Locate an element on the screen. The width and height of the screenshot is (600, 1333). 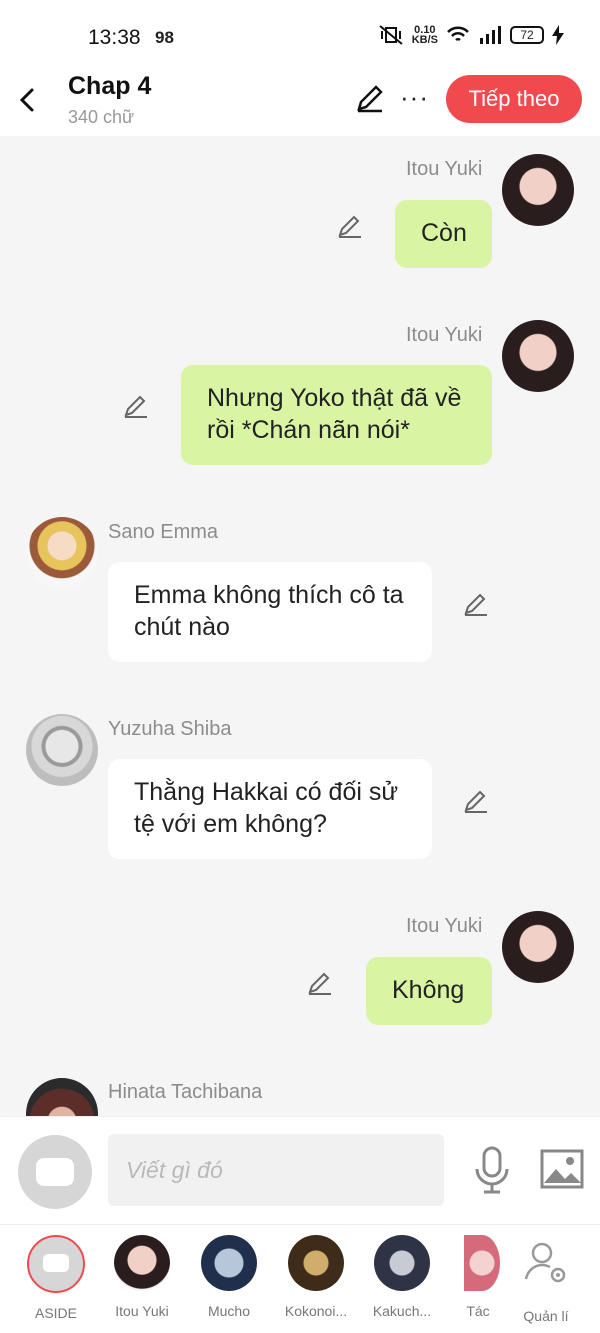
image-icon is located at coordinates (562, 1169).